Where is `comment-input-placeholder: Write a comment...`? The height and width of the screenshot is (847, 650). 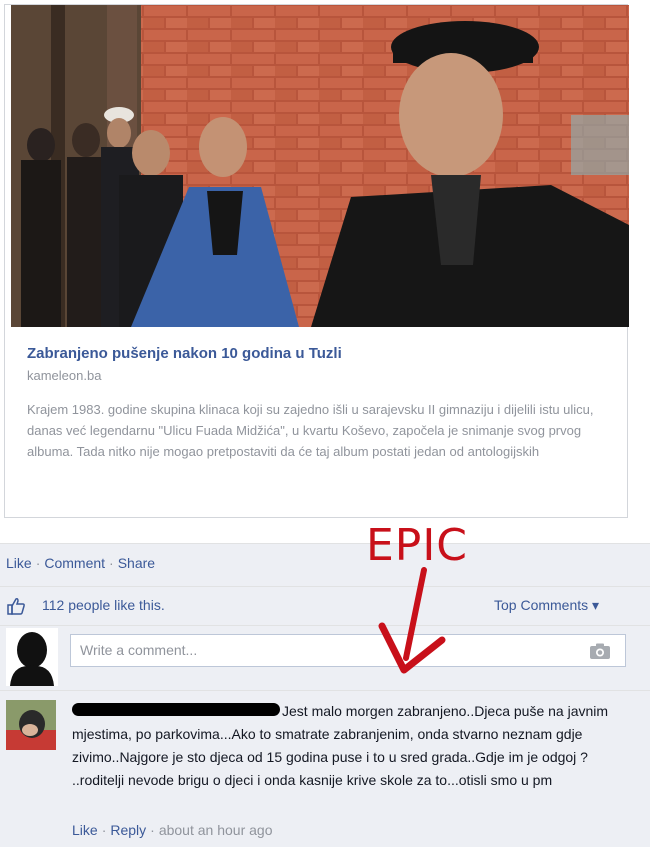
comment-input-placeholder: Write a comment... is located at coordinates (139, 650).